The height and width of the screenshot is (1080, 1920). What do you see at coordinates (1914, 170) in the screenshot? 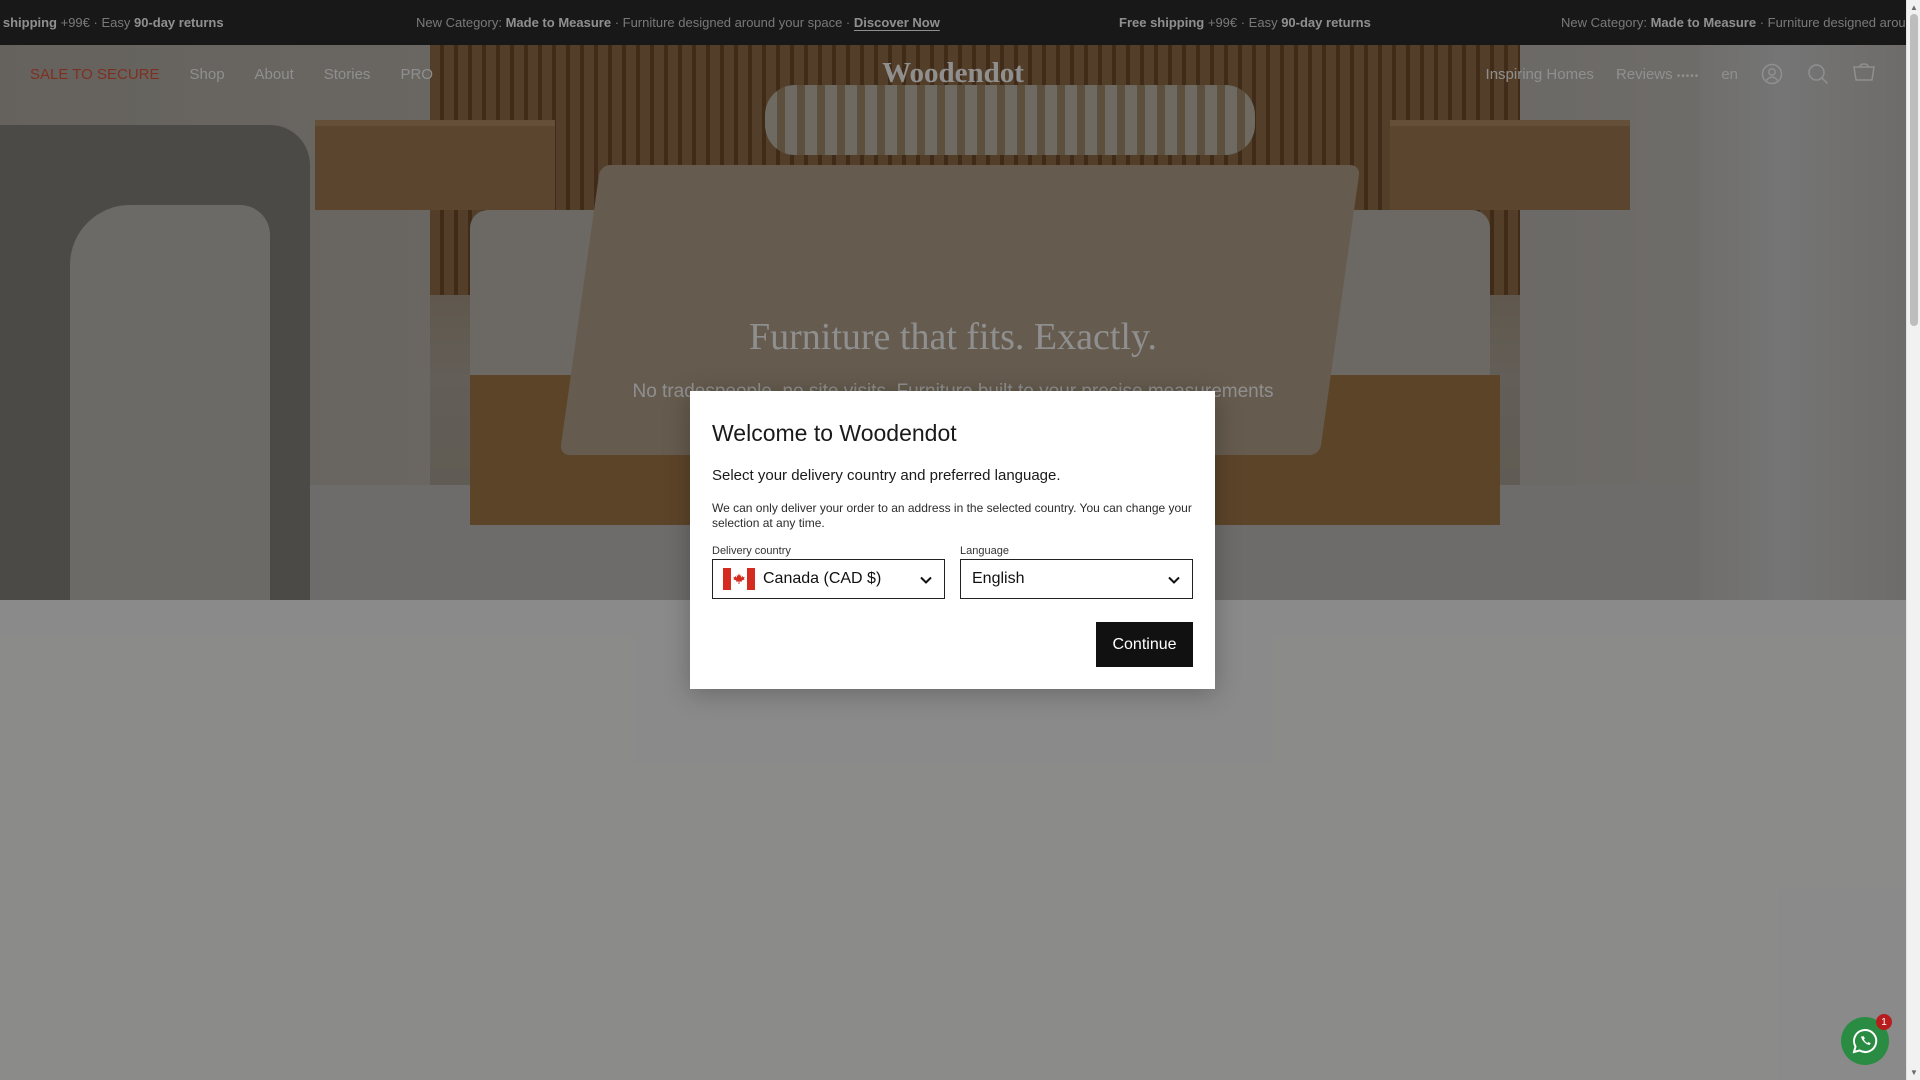
I see `scrollbar-thumb` at bounding box center [1914, 170].